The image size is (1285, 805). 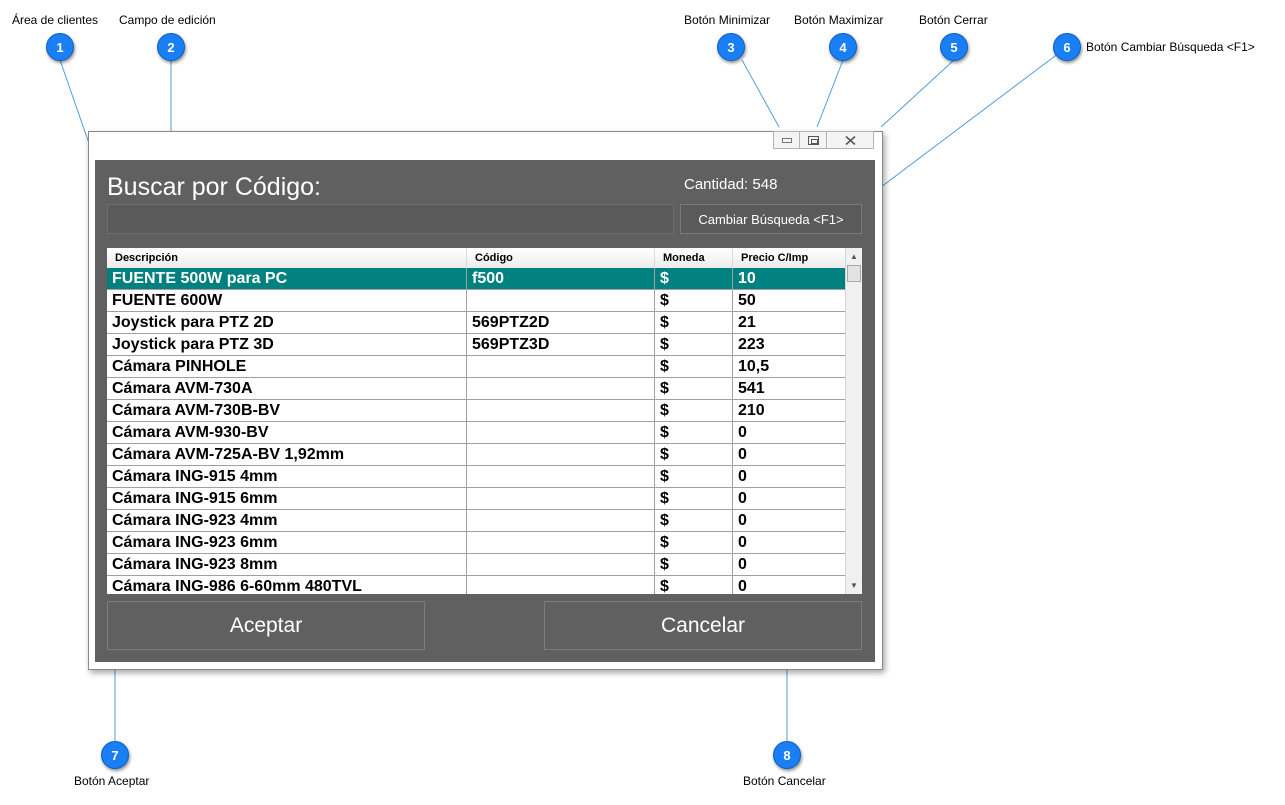 I want to click on table-row: FUENTE 600W $50, so click(x=476, y=301).